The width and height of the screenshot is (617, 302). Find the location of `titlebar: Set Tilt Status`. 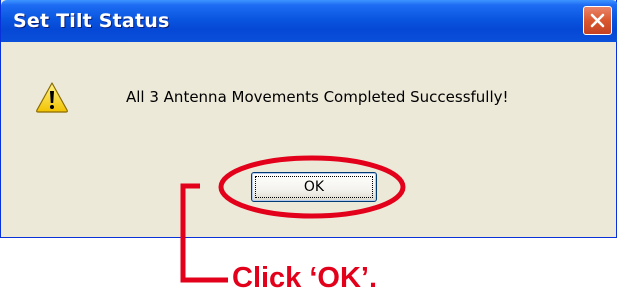

titlebar: Set Tilt Status is located at coordinates (309, 21).